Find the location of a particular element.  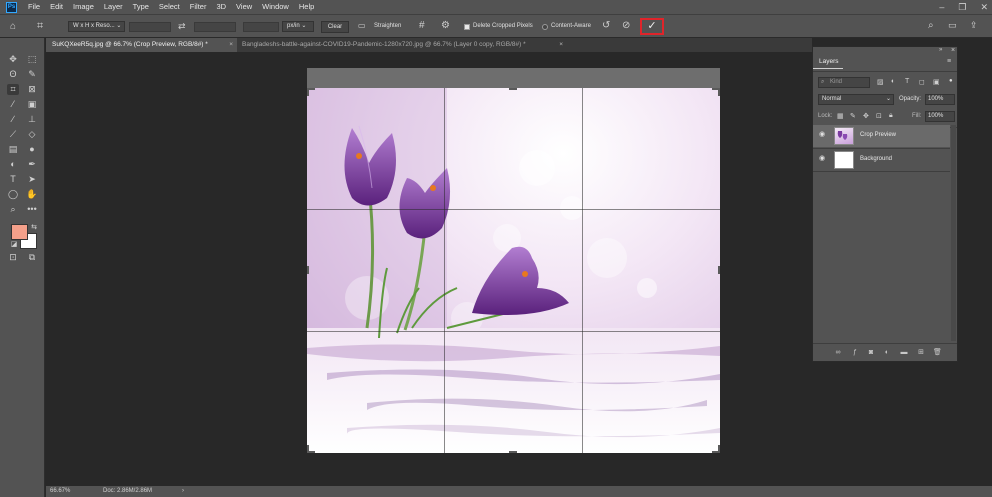

blur-tool-icon: ● is located at coordinates (32, 149).